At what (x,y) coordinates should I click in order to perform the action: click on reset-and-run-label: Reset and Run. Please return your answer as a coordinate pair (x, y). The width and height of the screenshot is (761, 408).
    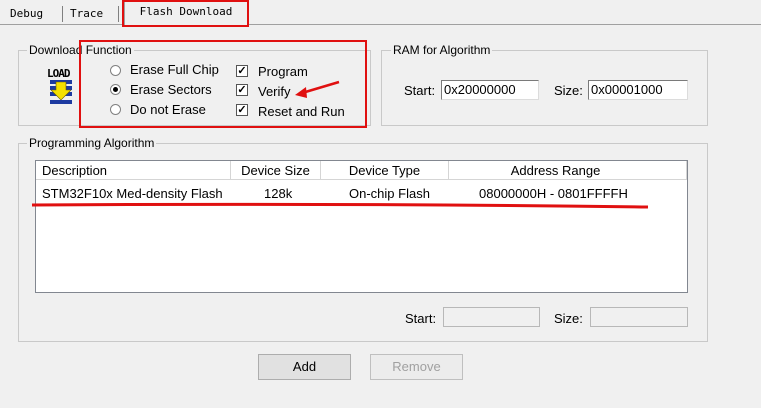
    Looking at the image, I should click on (301, 111).